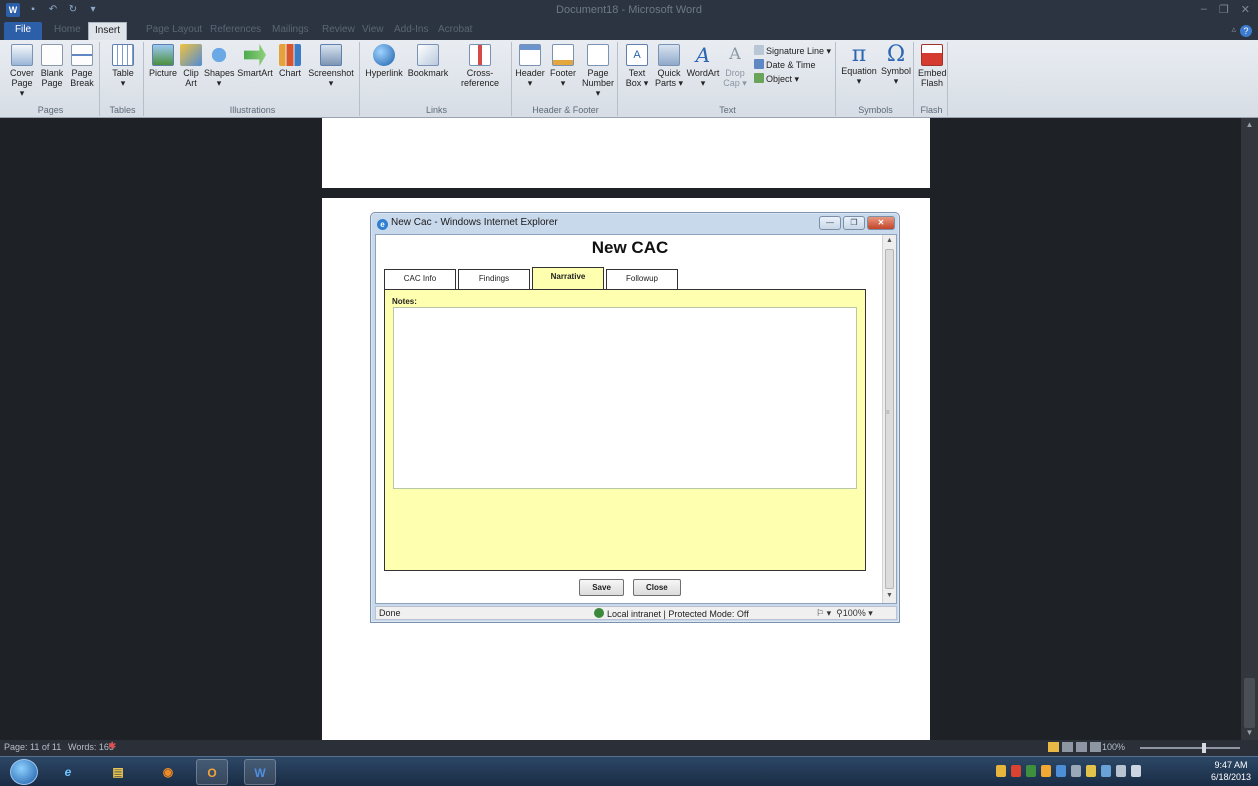 This screenshot has width=1258, height=786. Describe the element at coordinates (235, 31) in the screenshot. I see `tab-references: References` at that location.